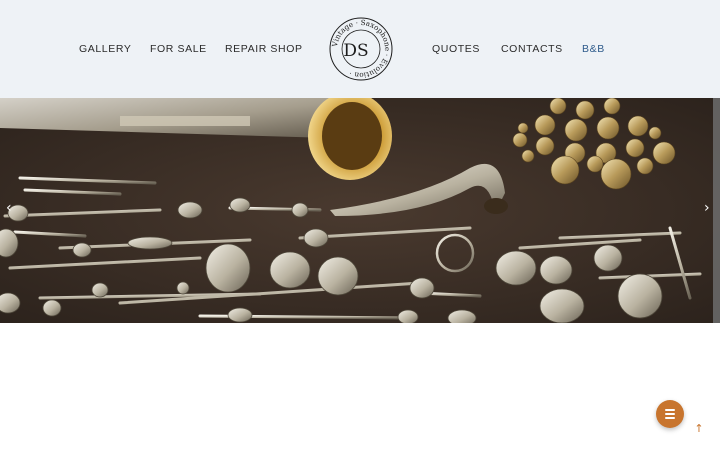  I want to click on logo-monogram: DS, so click(355, 51).